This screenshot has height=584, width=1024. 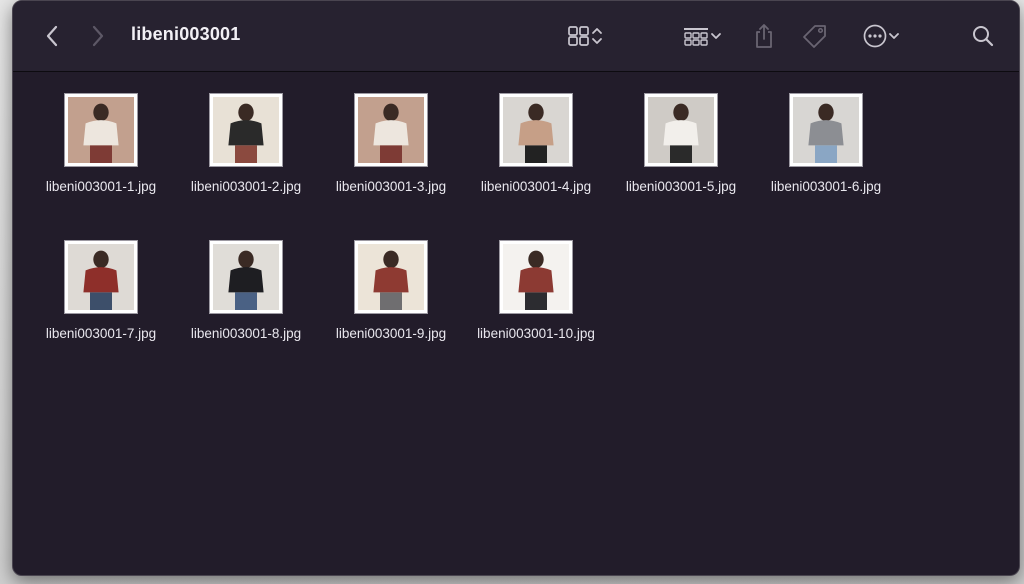 I want to click on file-name: libeni003001-8.jpg, so click(x=246, y=333).